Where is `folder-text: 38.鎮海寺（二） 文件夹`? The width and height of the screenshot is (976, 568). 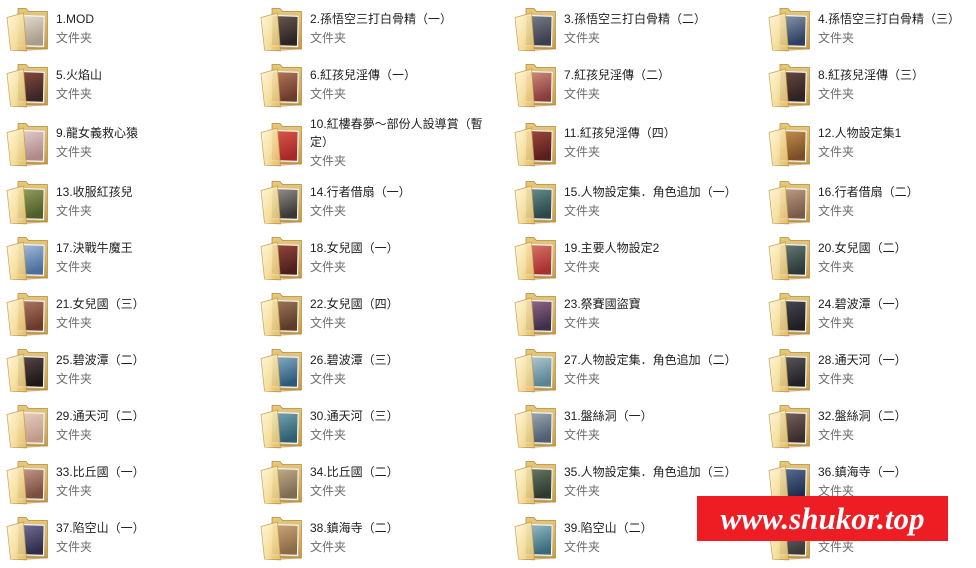 folder-text: 38.鎮海寺（二） 文件夹 is located at coordinates (400, 537).